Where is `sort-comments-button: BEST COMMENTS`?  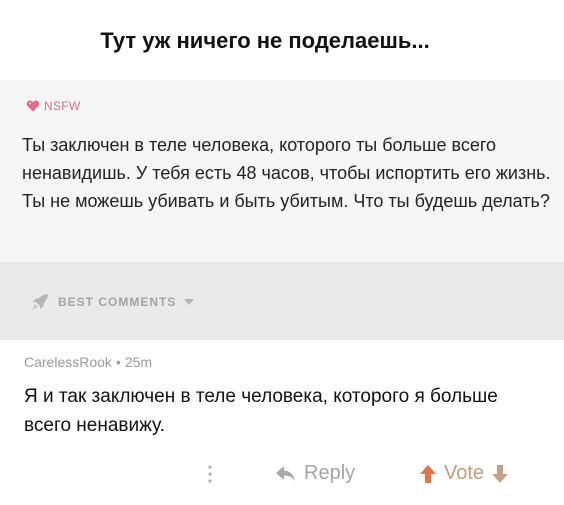
sort-comments-button: BEST COMMENTS is located at coordinates (112, 302).